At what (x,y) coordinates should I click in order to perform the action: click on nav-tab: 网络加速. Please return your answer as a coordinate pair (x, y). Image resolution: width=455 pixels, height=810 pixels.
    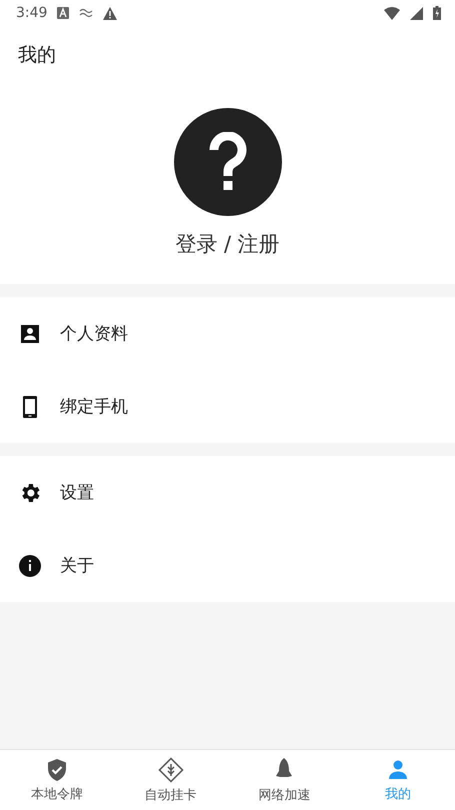
    Looking at the image, I should click on (285, 780).